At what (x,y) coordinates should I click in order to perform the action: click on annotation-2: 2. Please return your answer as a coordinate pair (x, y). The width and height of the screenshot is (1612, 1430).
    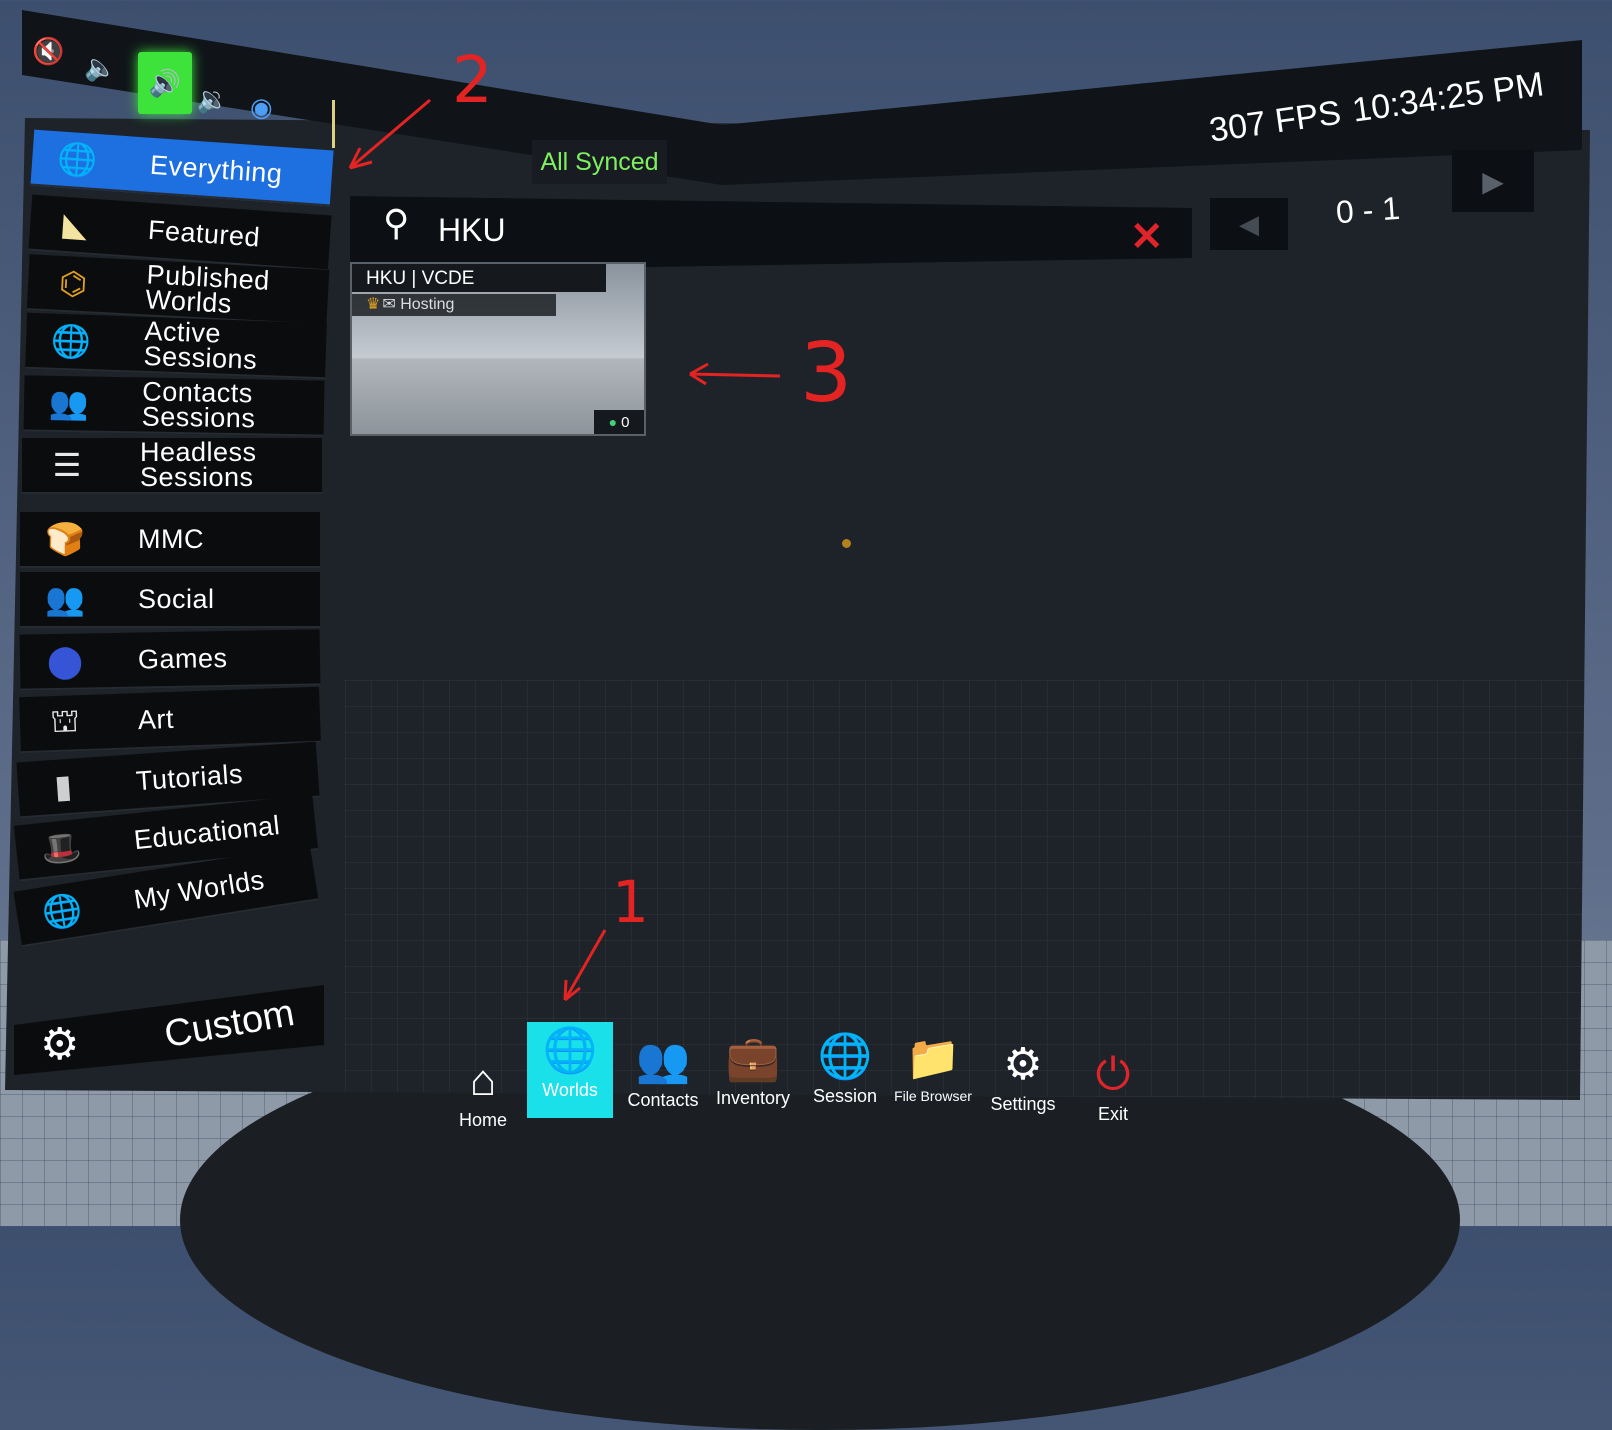
    Looking at the image, I should click on (472, 81).